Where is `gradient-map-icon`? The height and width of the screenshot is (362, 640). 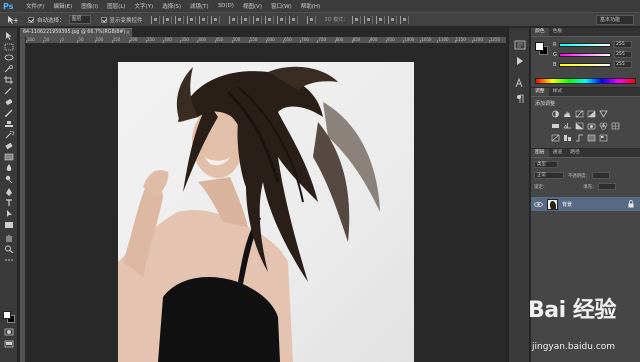 gradient-map-icon is located at coordinates (591, 138).